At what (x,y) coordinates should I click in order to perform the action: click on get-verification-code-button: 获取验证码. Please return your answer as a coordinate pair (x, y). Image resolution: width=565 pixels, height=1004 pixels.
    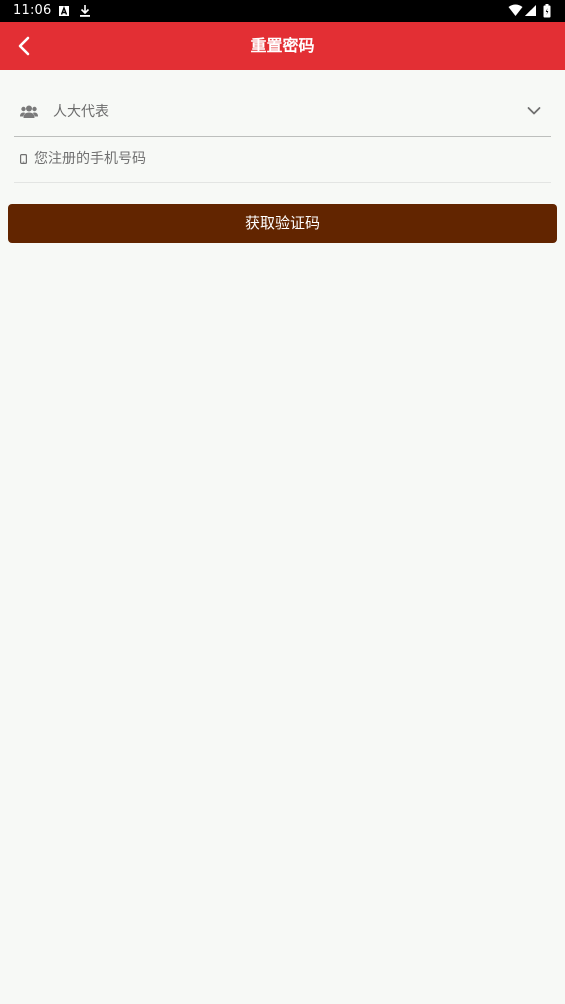
    Looking at the image, I should click on (282, 223).